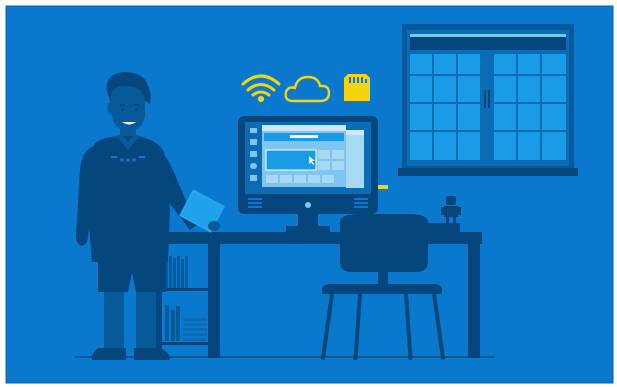 This screenshot has width=617, height=387. I want to click on window, so click(488, 100).